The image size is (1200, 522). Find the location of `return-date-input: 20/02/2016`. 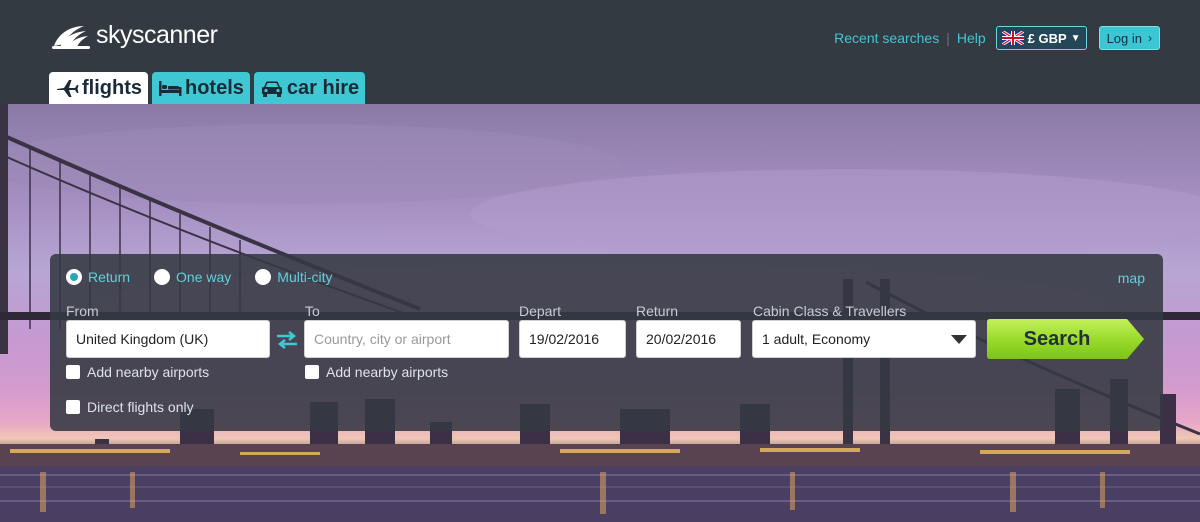

return-date-input: 20/02/2016 is located at coordinates (688, 339).